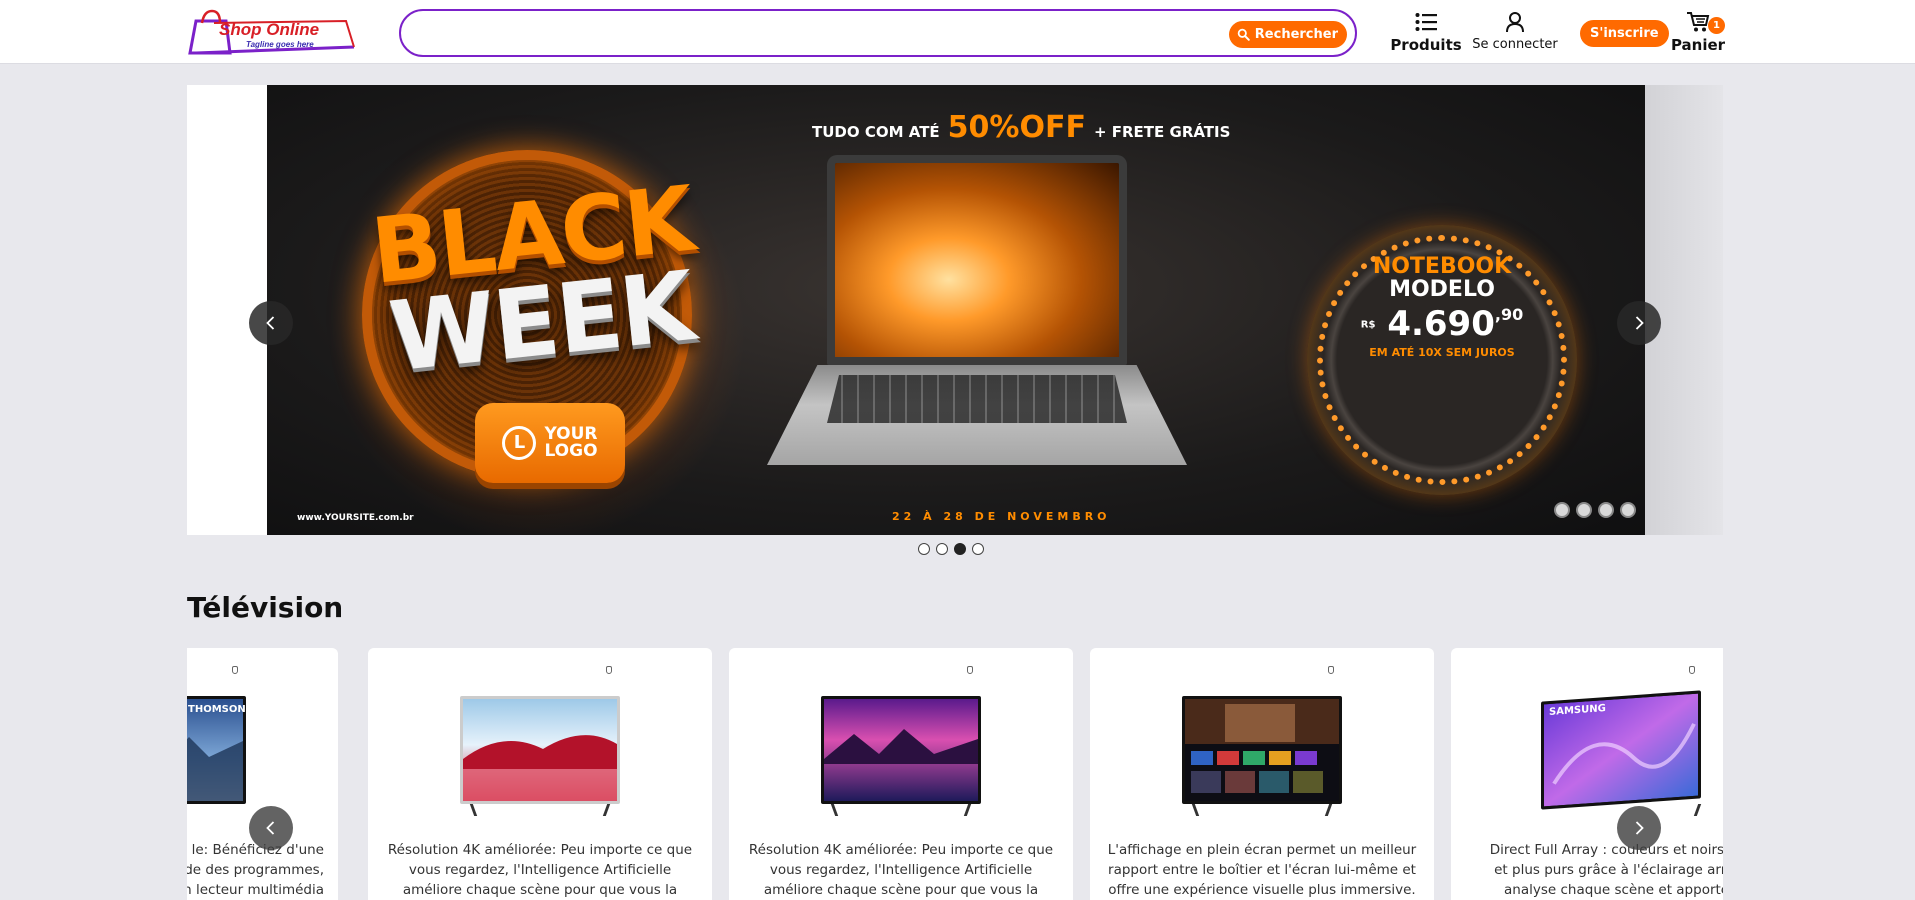  What do you see at coordinates (1698, 22) in the screenshot?
I see `cart-icon` at bounding box center [1698, 22].